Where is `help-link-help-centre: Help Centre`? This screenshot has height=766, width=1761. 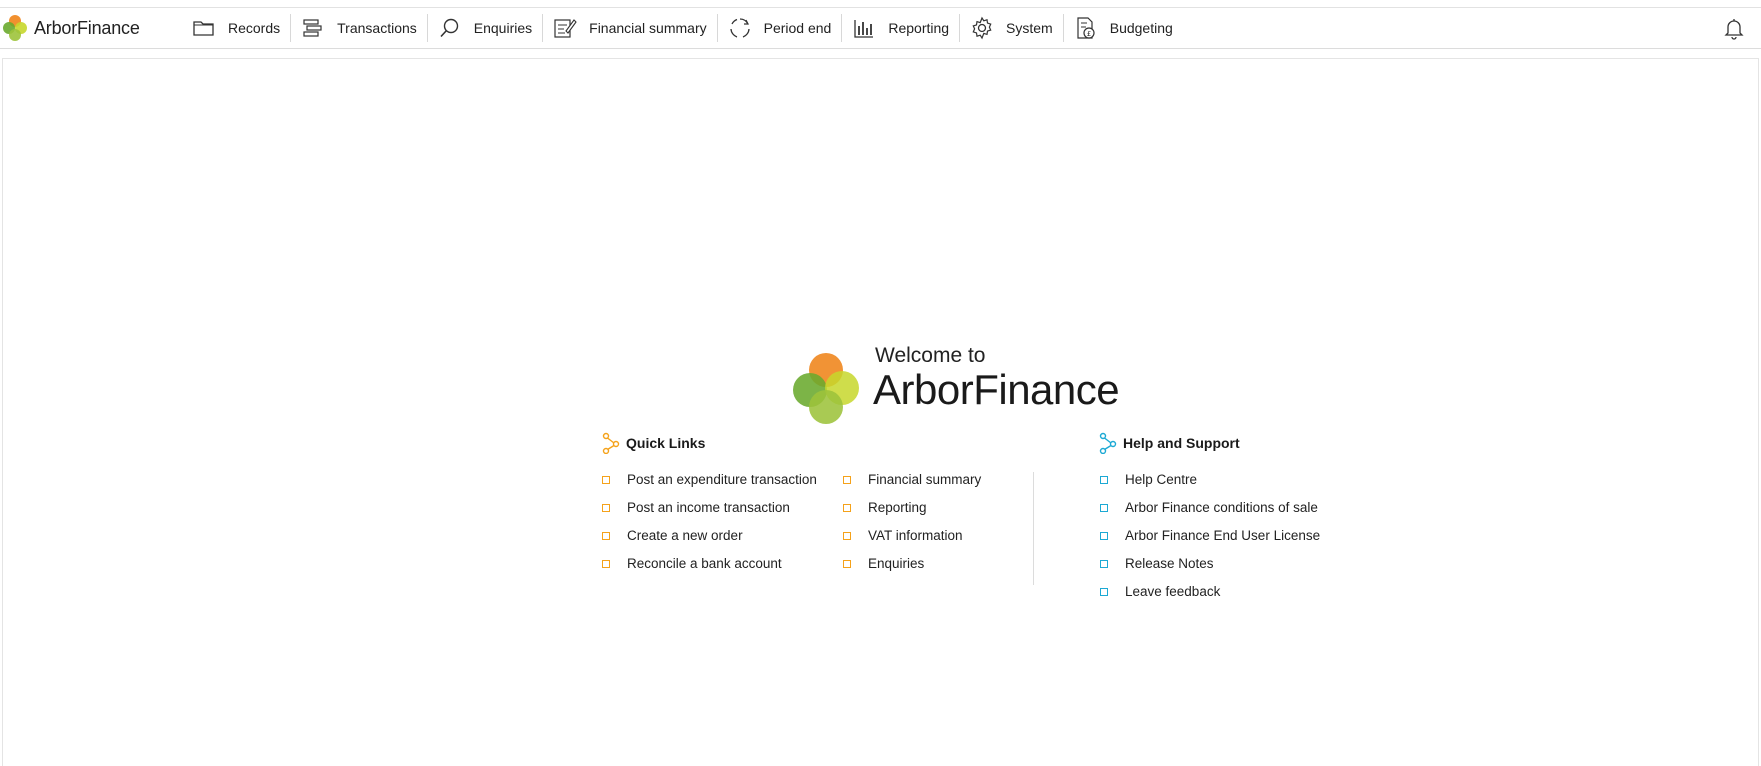
help-link-help-centre: Help Centre is located at coordinates (1148, 479).